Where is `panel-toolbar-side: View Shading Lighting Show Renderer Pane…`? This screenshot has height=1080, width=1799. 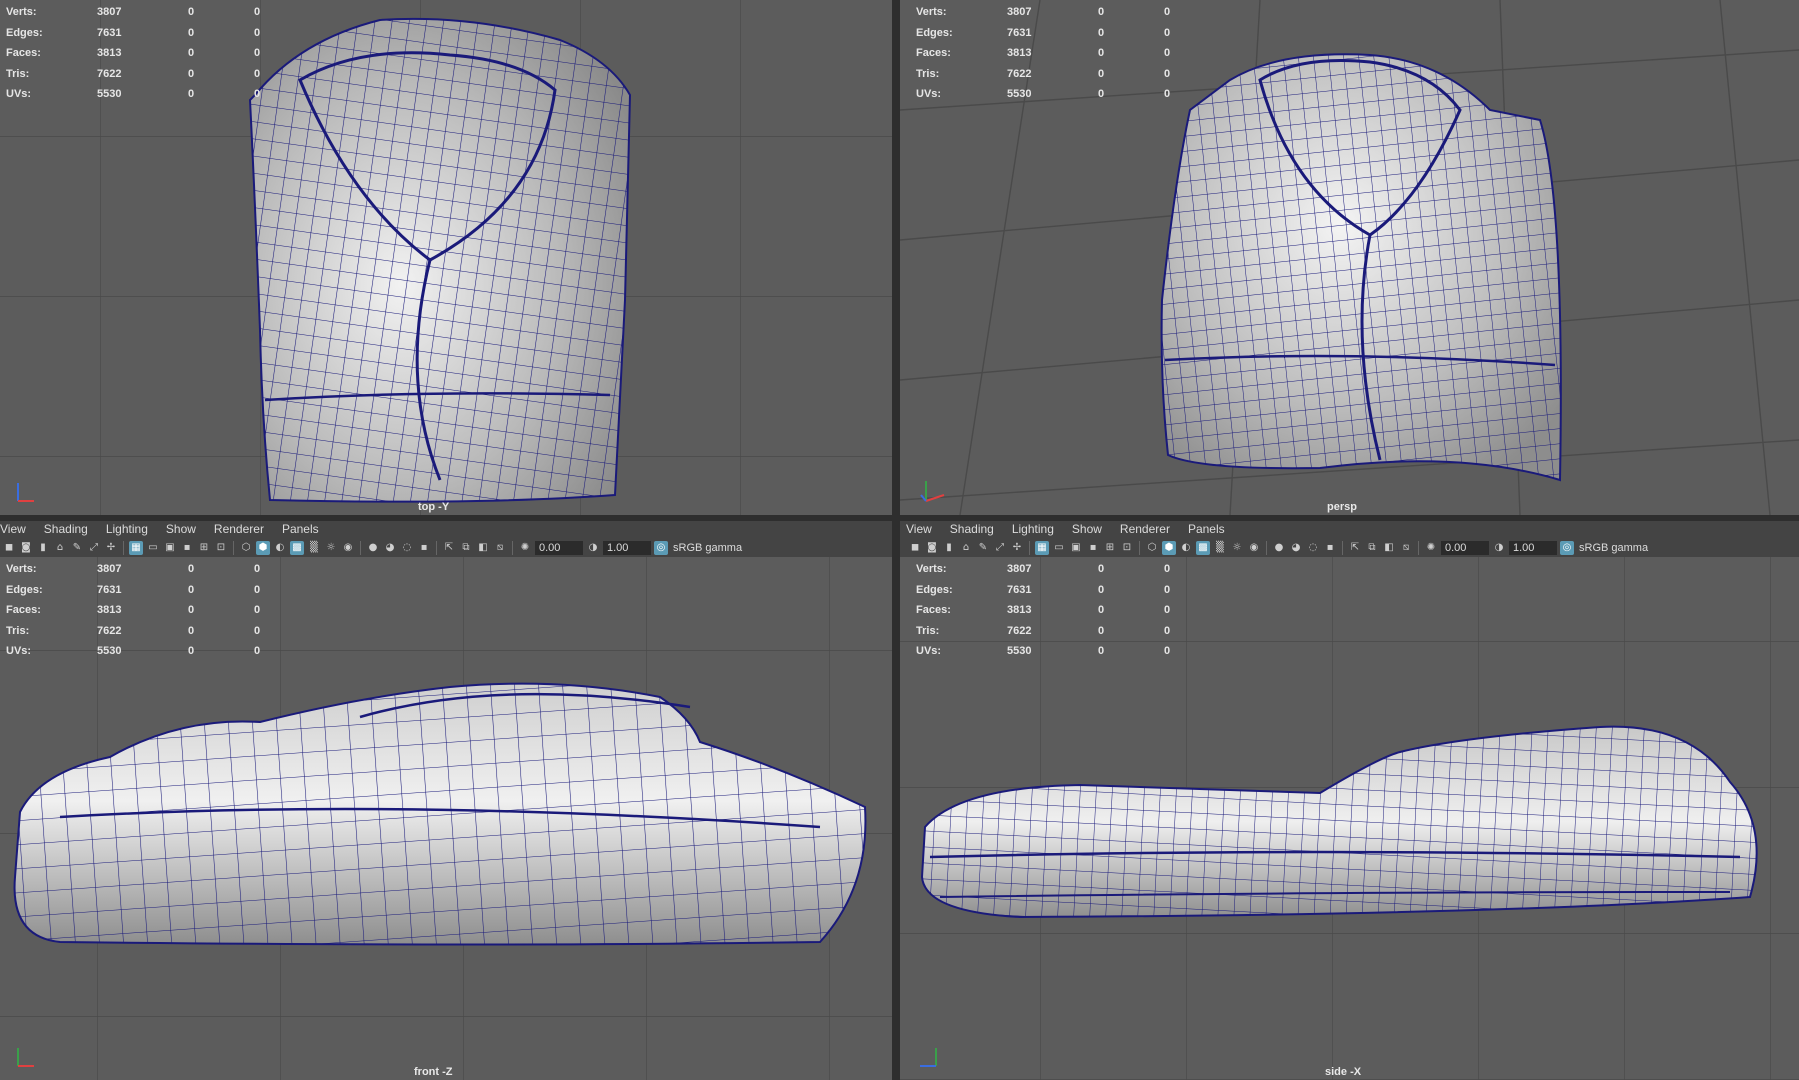 panel-toolbar-side: View Shading Lighting Show Renderer Pane… is located at coordinates (1349, 539).